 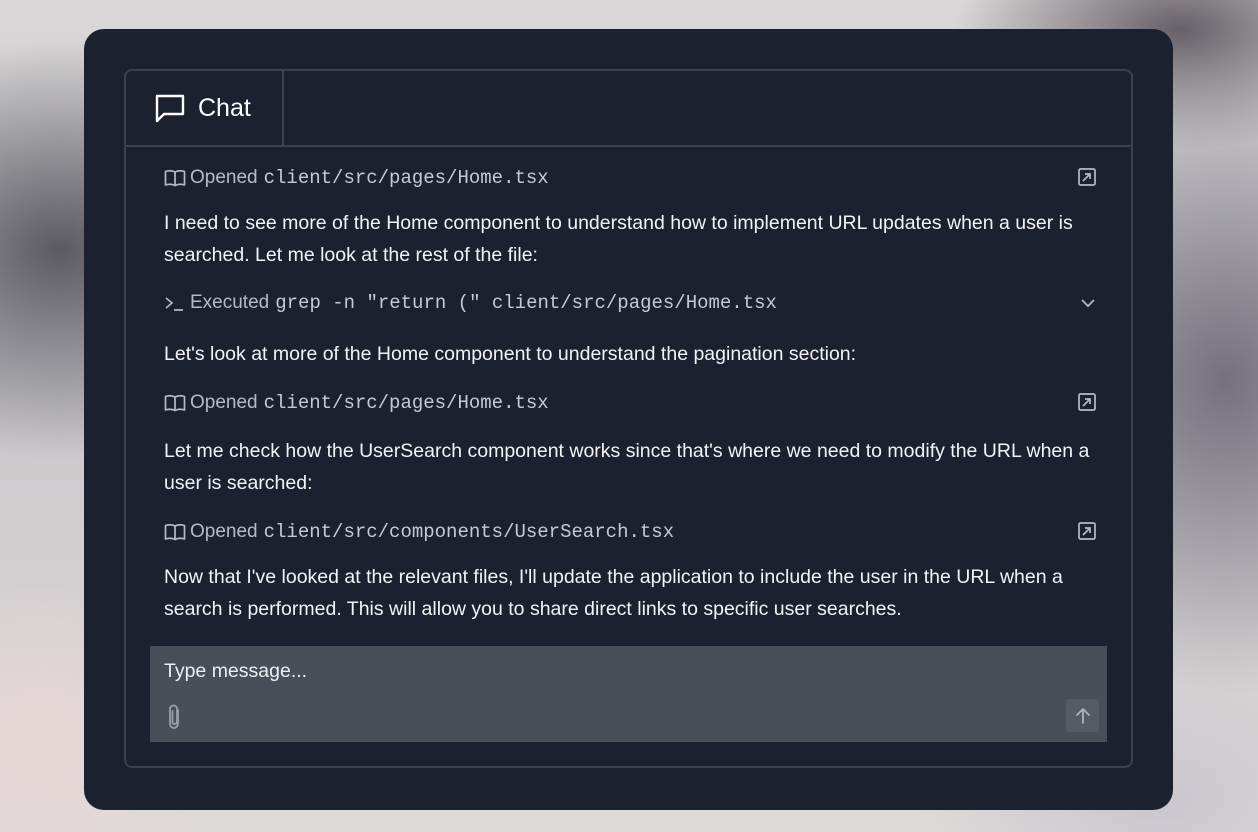 What do you see at coordinates (175, 719) in the screenshot?
I see `paperclip-icon` at bounding box center [175, 719].